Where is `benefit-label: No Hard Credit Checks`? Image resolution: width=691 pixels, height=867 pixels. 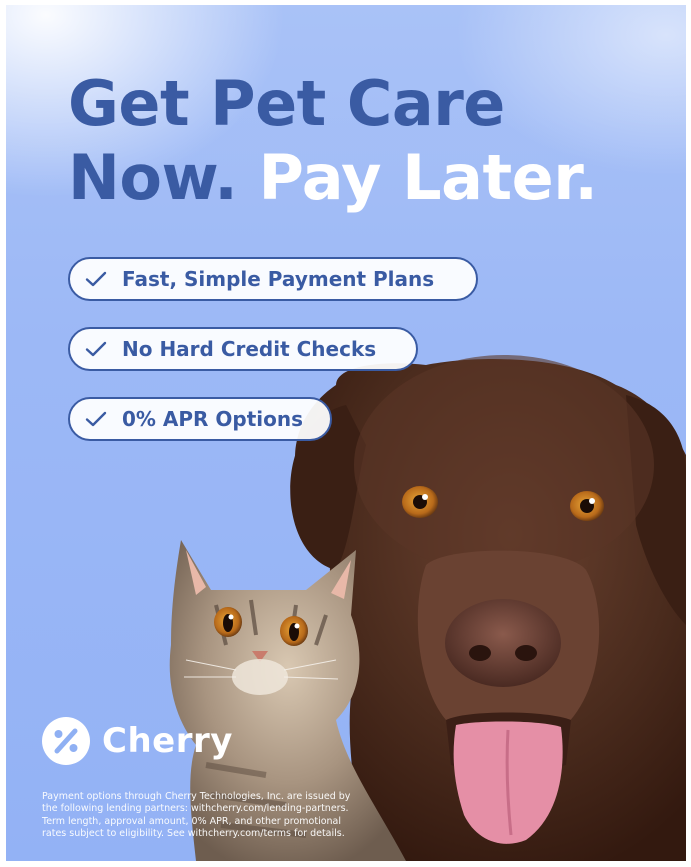
benefit-label: No Hard Credit Checks is located at coordinates (249, 349).